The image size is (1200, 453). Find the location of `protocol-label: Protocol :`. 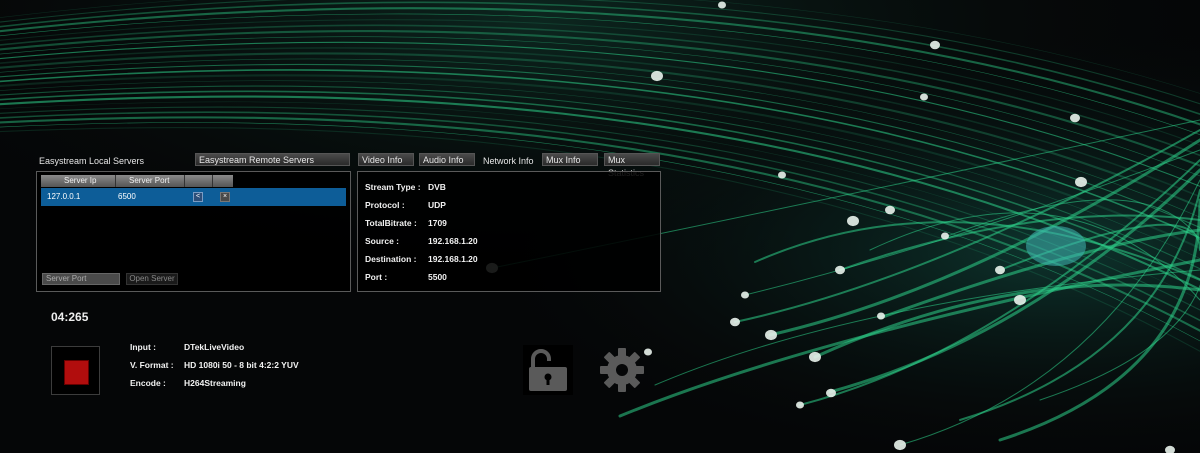

protocol-label: Protocol : is located at coordinates (385, 205).